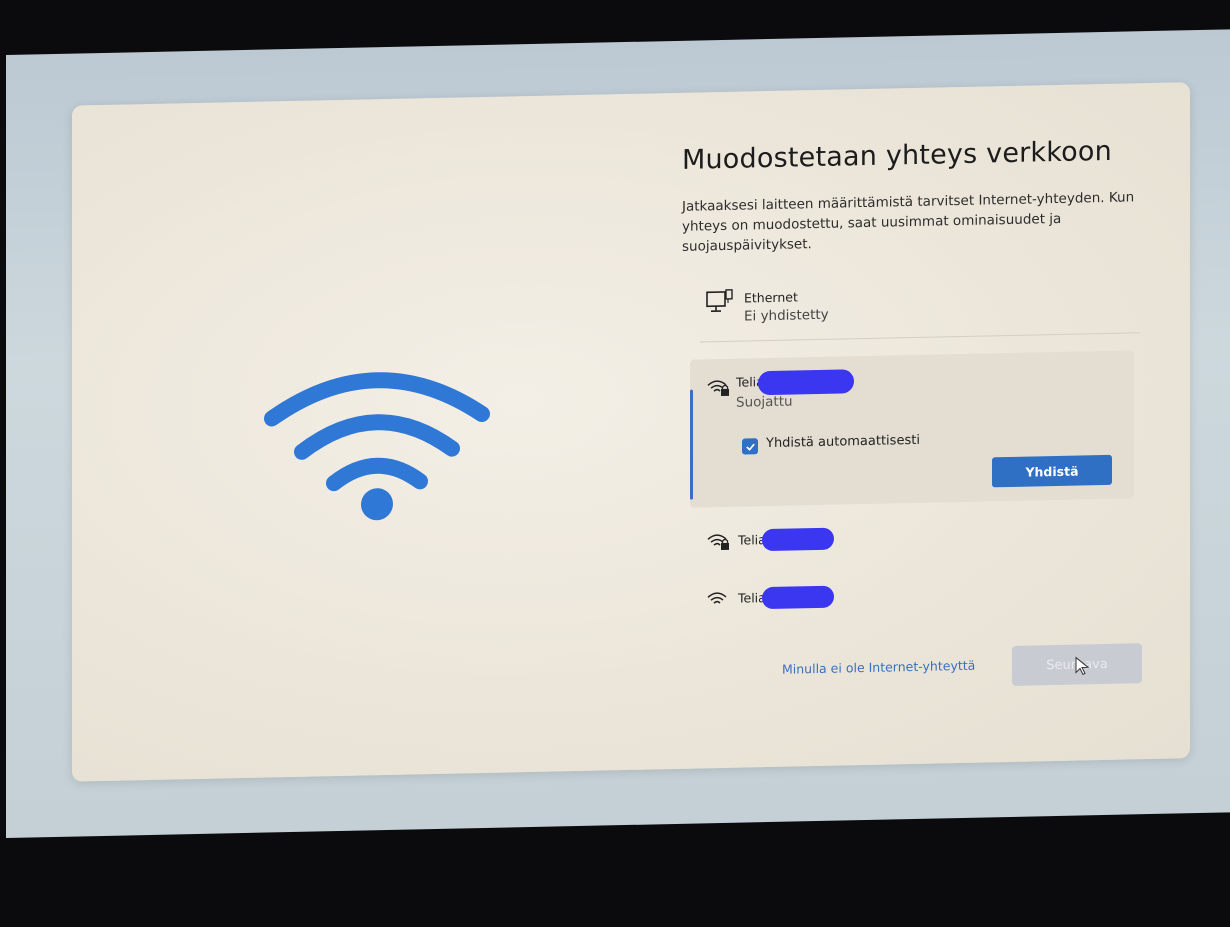 This screenshot has height=927, width=1230. Describe the element at coordinates (764, 402) in the screenshot. I see `wifi-status: Suojattu` at that location.